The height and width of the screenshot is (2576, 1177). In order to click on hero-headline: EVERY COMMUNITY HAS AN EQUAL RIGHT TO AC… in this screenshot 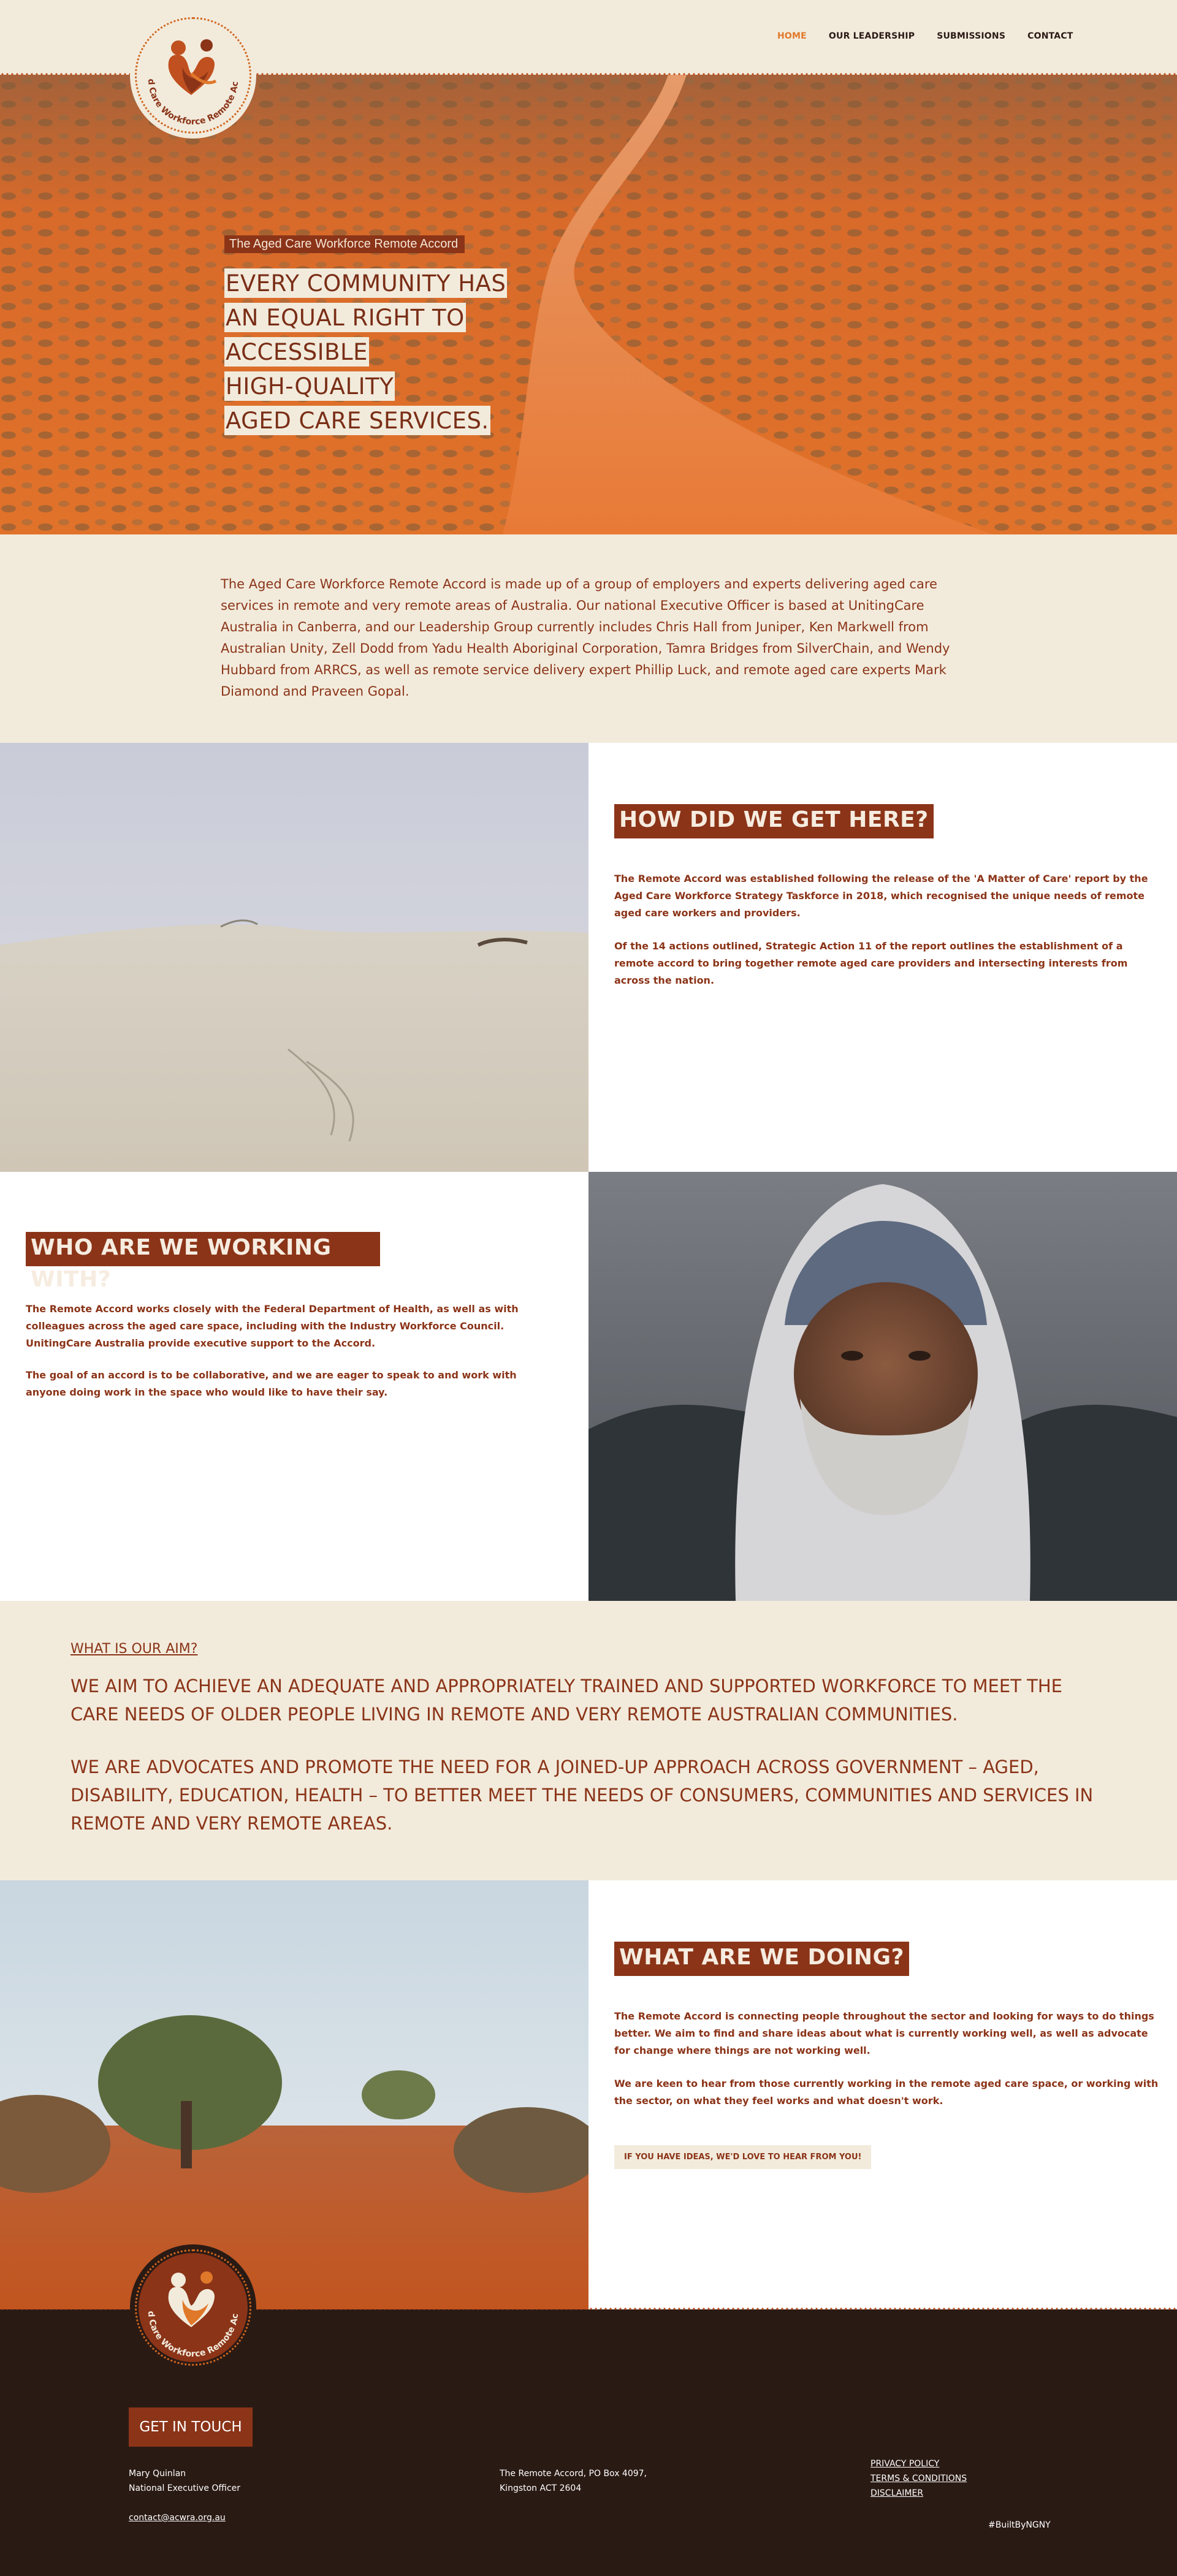, I will do `click(366, 354)`.